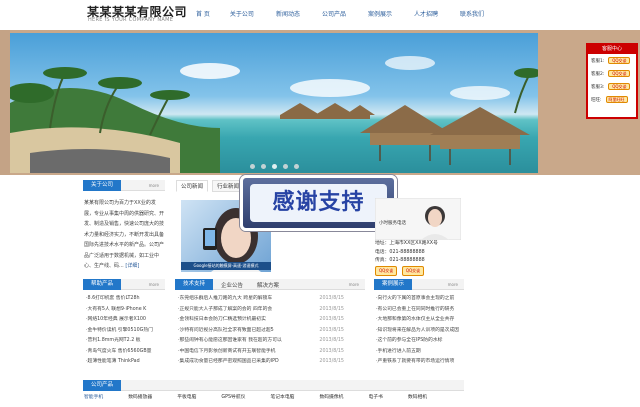 The image size is (640, 407). Describe the element at coordinates (226, 266) in the screenshot. I see `news-image-caption: Google接站的触摸屏-高速-游速模式` at that location.